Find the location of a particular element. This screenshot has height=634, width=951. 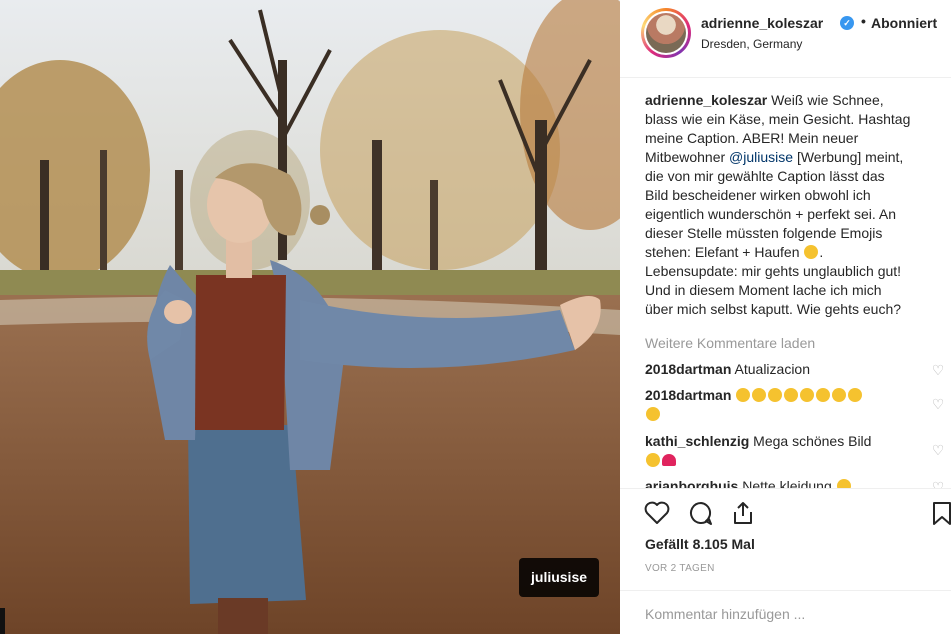

likes-number: 8.105 Mal is located at coordinates (723, 544).